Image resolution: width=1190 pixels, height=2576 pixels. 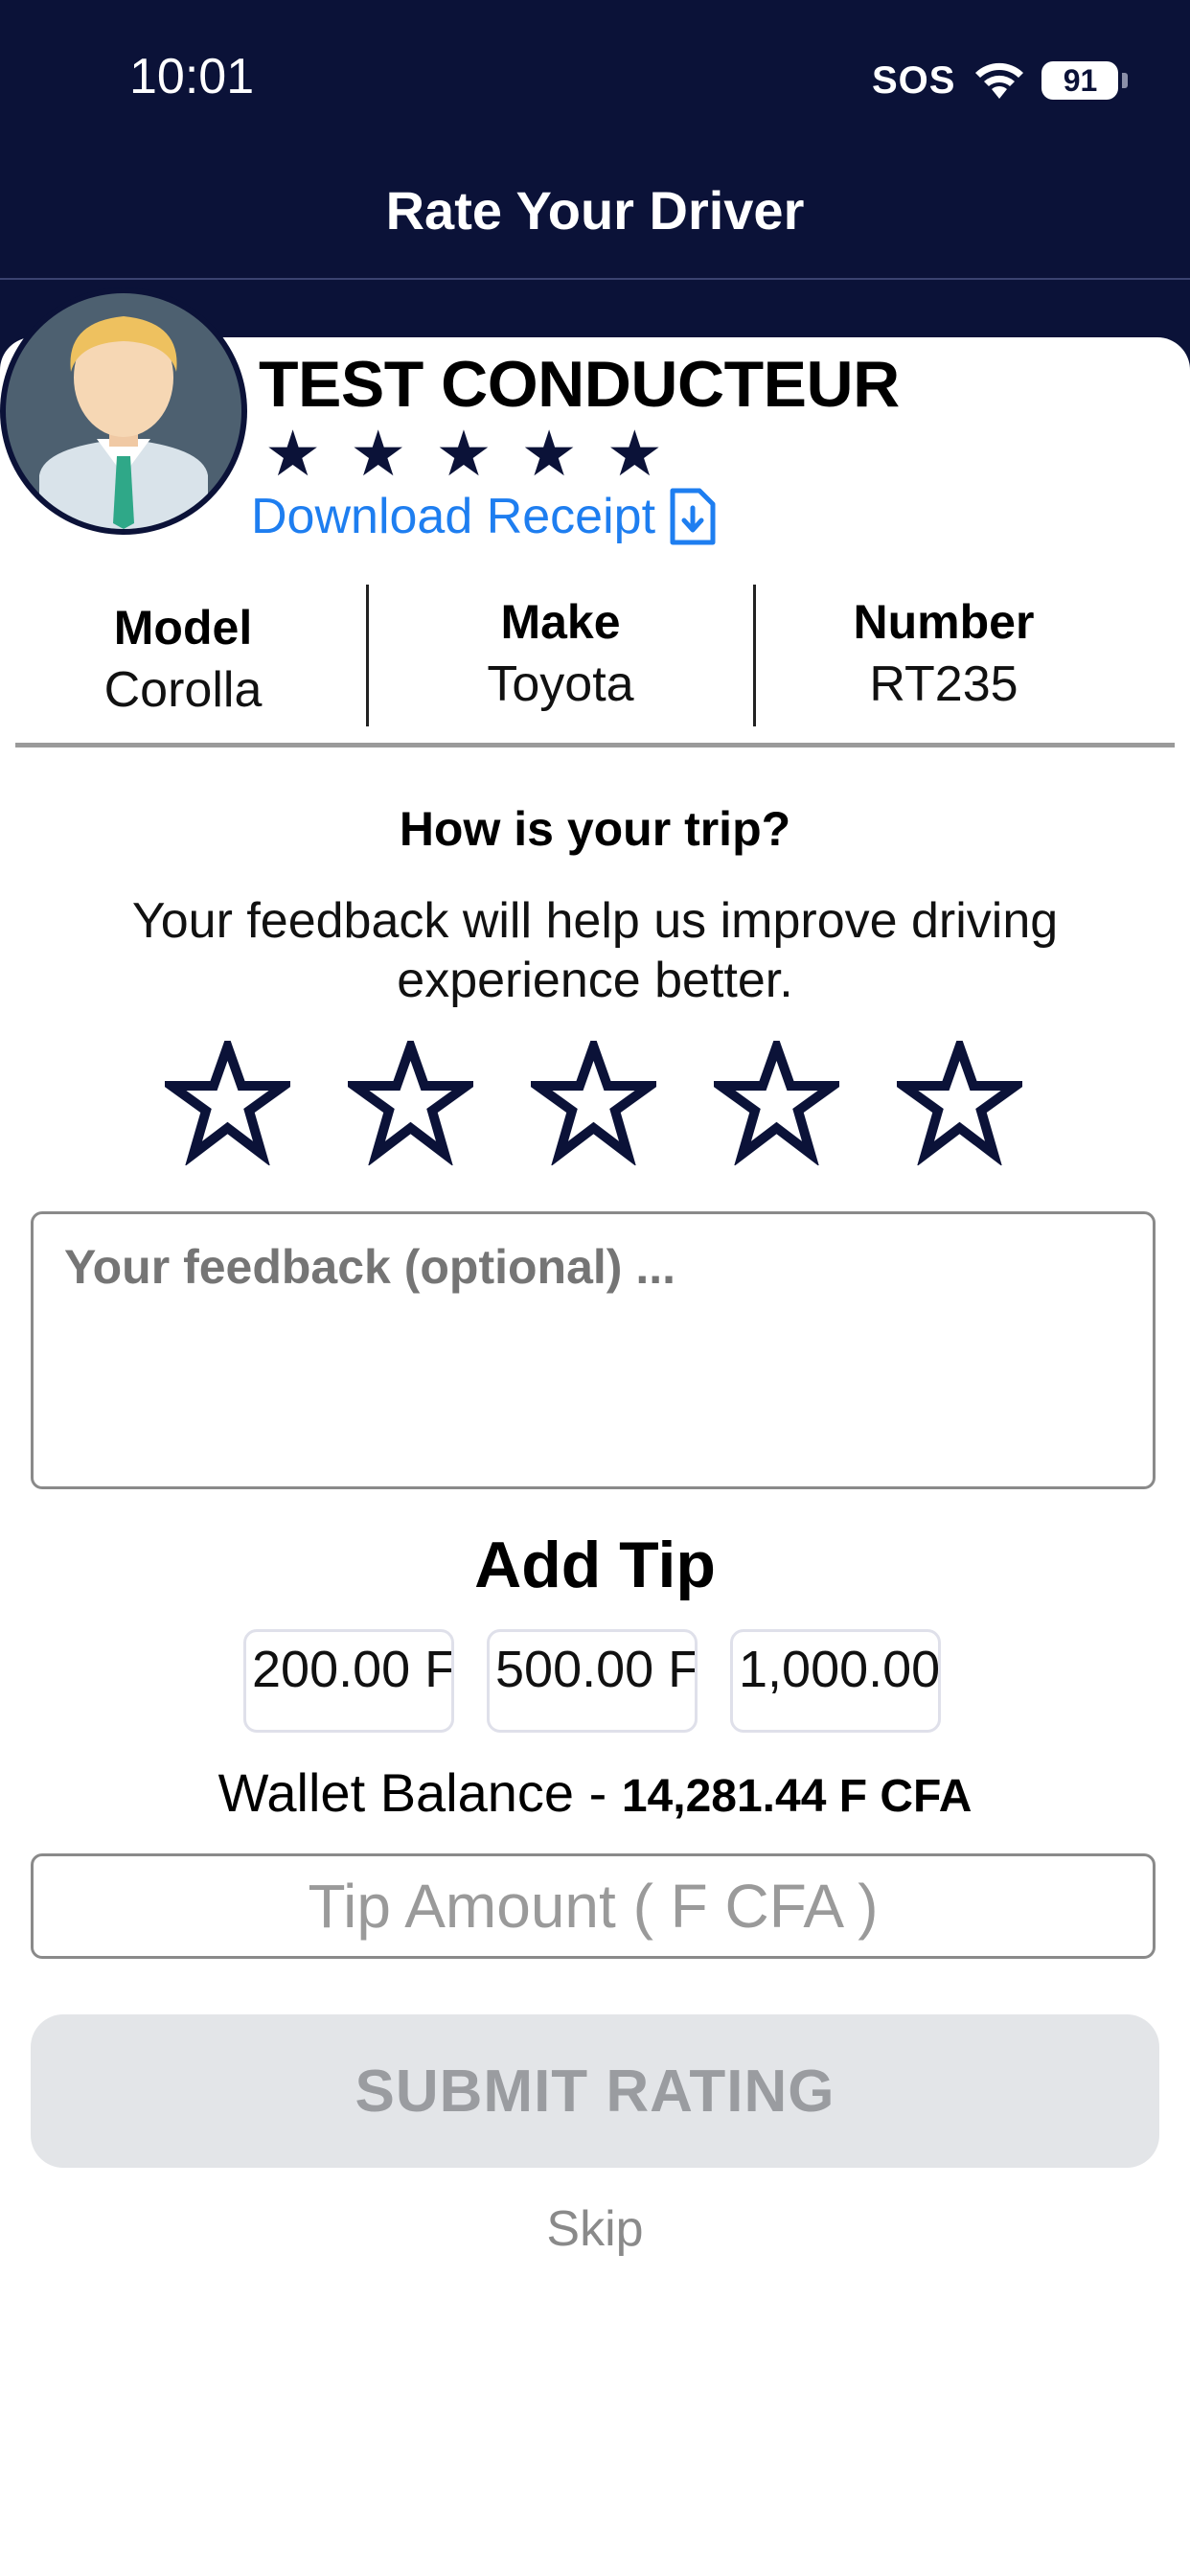 I want to click on car-number: Number RT235, so click(x=944, y=653).